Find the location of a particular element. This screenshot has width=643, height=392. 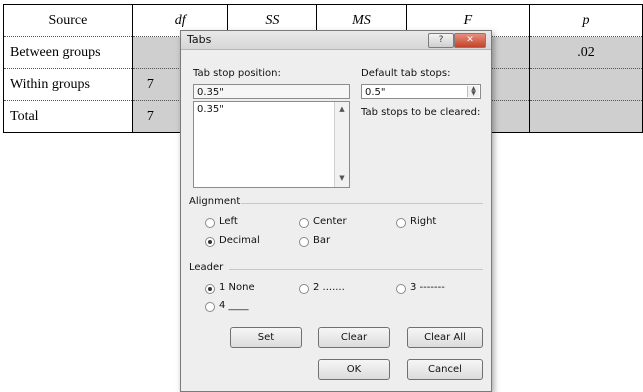

ok-button: OK is located at coordinates (354, 369).